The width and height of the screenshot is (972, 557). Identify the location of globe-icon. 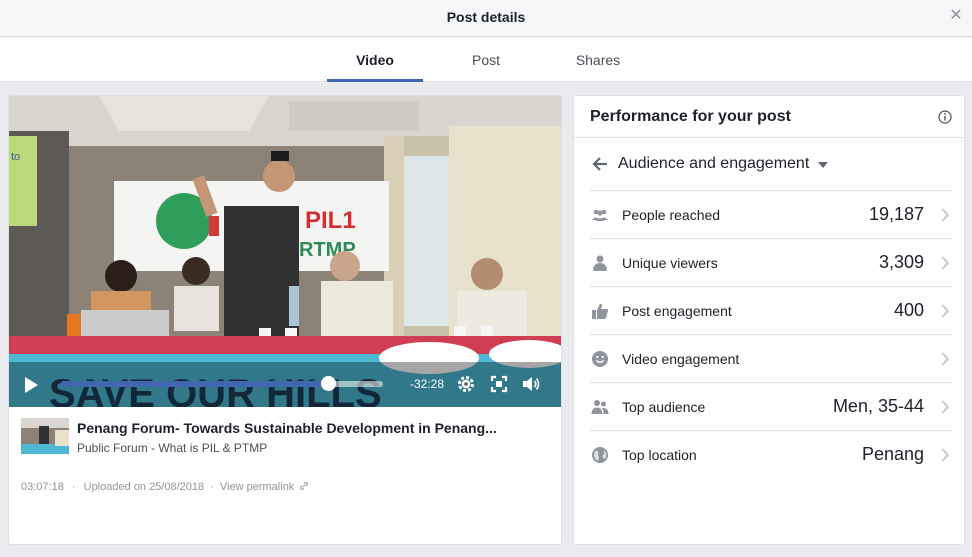
(600, 455).